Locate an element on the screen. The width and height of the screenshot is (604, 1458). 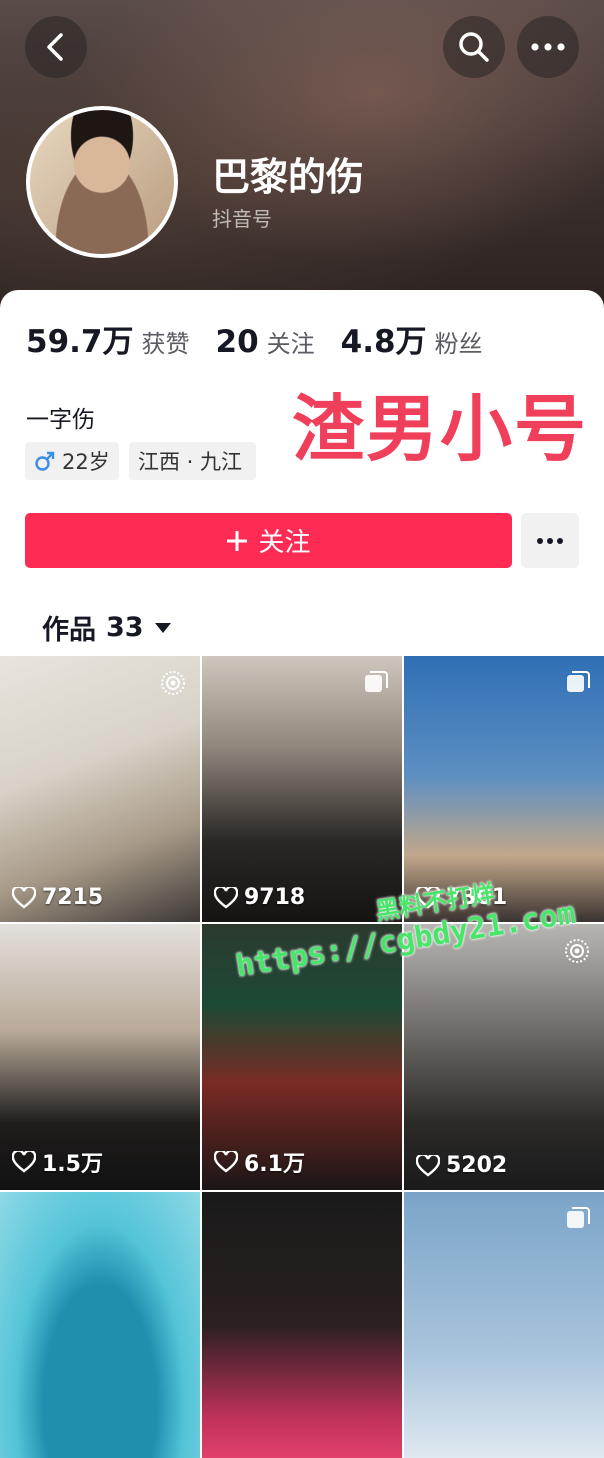
male-icon is located at coordinates (45, 461).